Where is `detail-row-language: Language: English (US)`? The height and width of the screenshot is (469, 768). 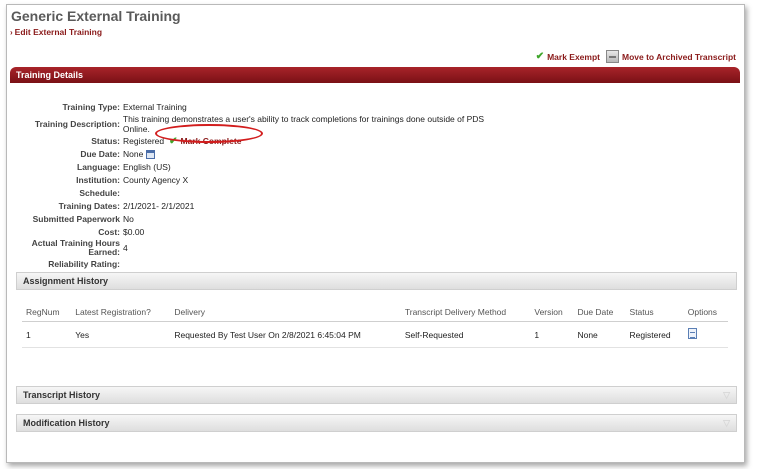
detail-row-language: Language: English (US) is located at coordinates (263, 167).